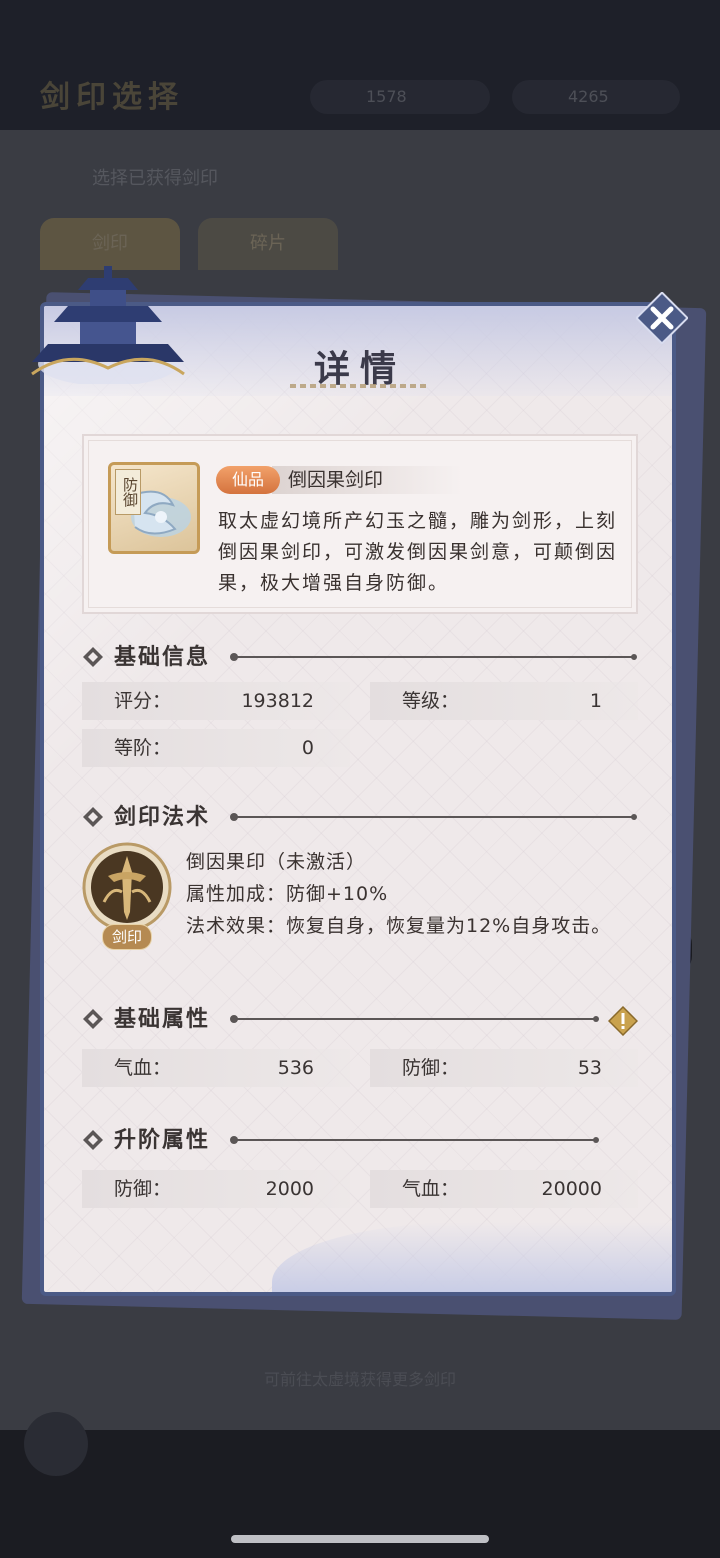  Describe the element at coordinates (596, 97) in the screenshot. I see `resource-counter-2: 4265` at that location.